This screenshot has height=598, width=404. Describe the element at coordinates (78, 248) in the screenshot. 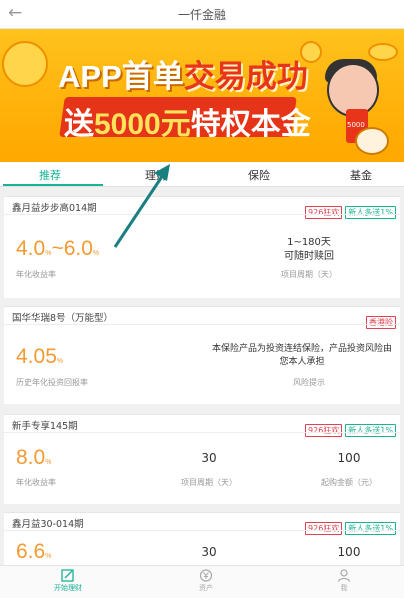

I see `rate-value-max: 6.0` at that location.